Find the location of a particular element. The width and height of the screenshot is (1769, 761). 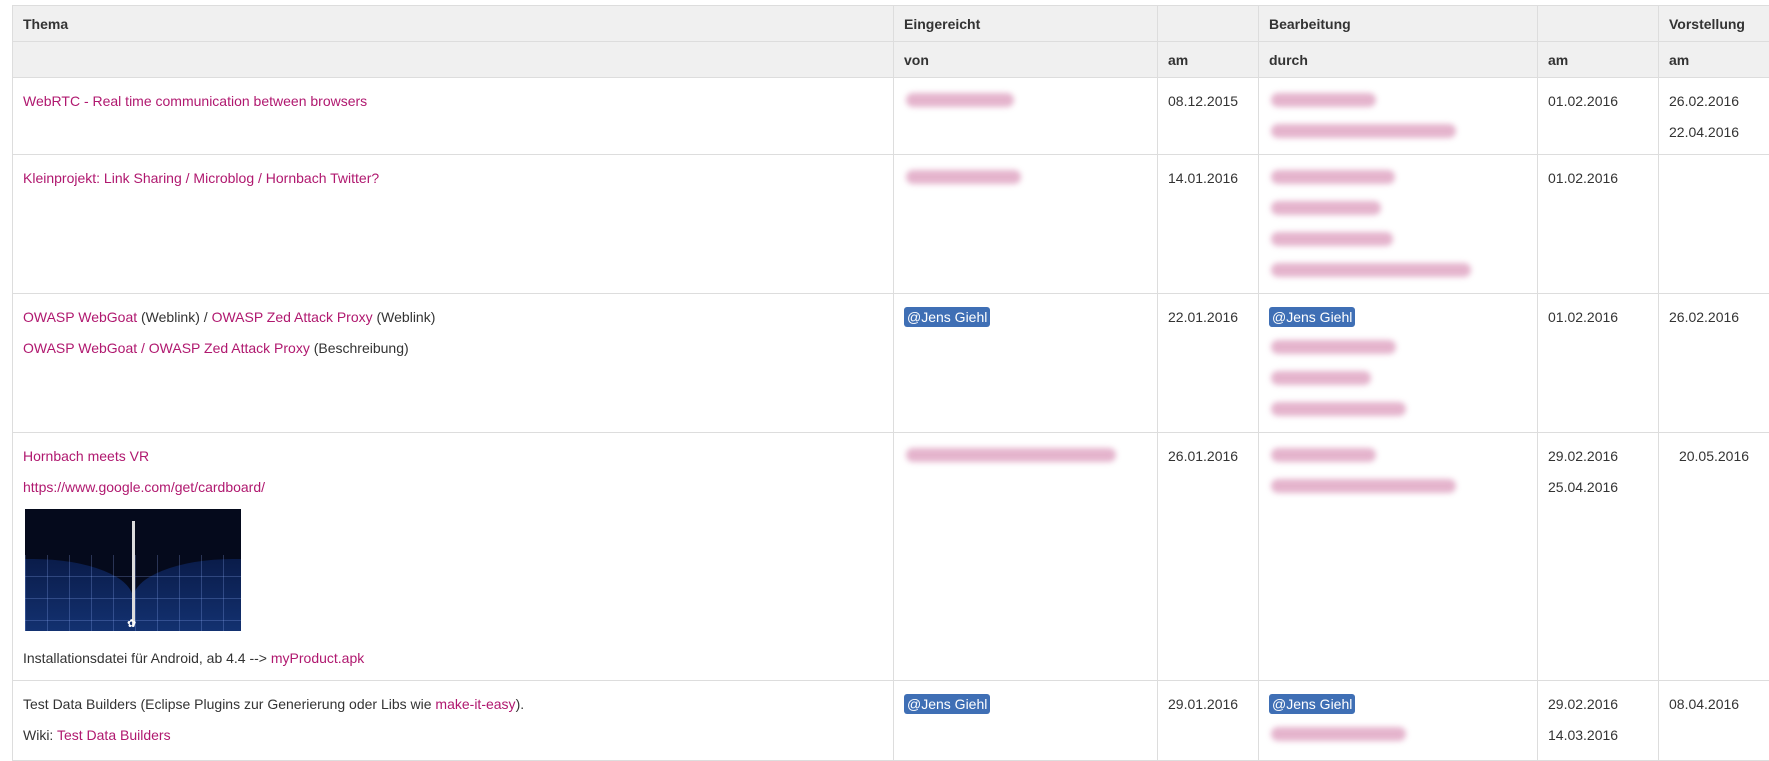

cell-submitted-date: 26.01.2016 is located at coordinates (1208, 557).